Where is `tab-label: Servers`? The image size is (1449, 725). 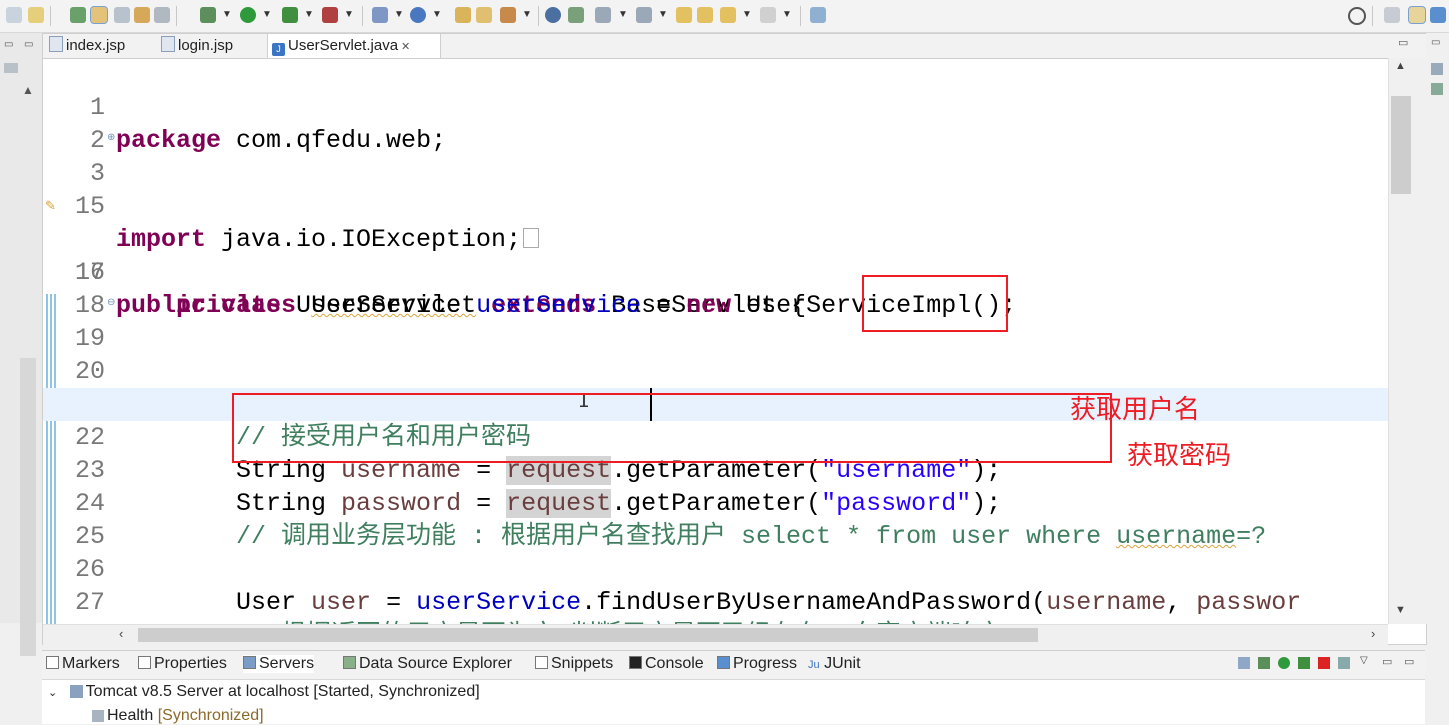 tab-label: Servers is located at coordinates (287, 663).